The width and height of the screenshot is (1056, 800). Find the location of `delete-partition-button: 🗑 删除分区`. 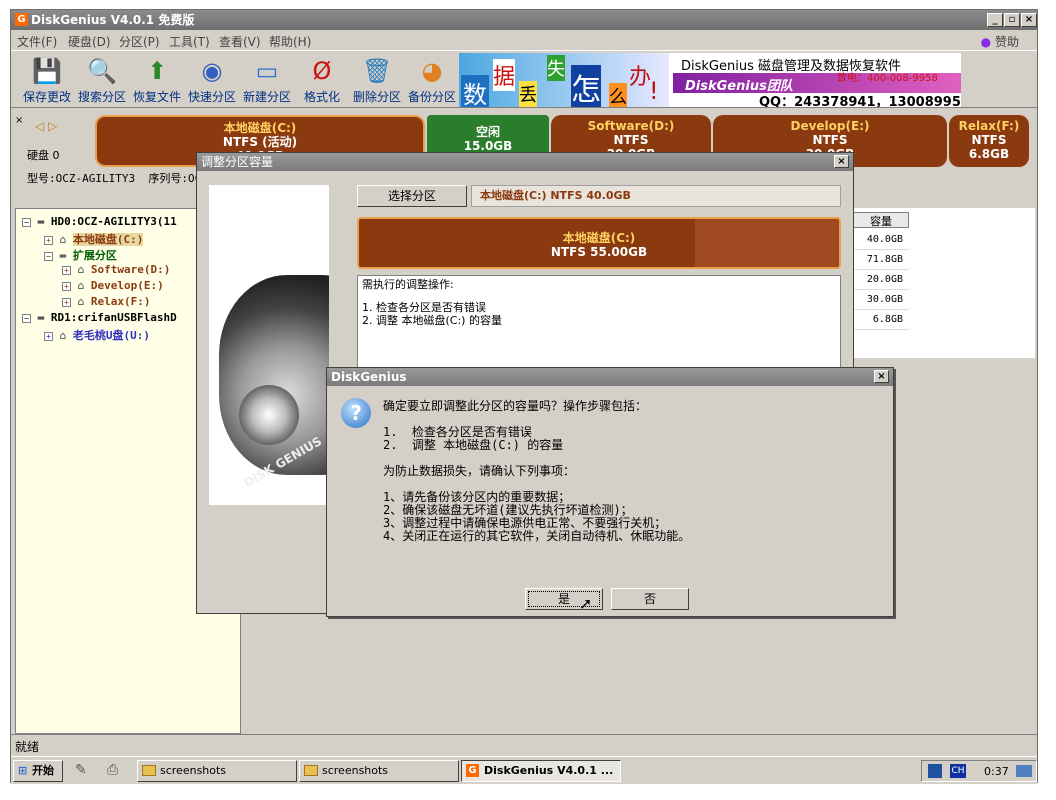

delete-partition-button: 🗑 删除分区 is located at coordinates (377, 80).